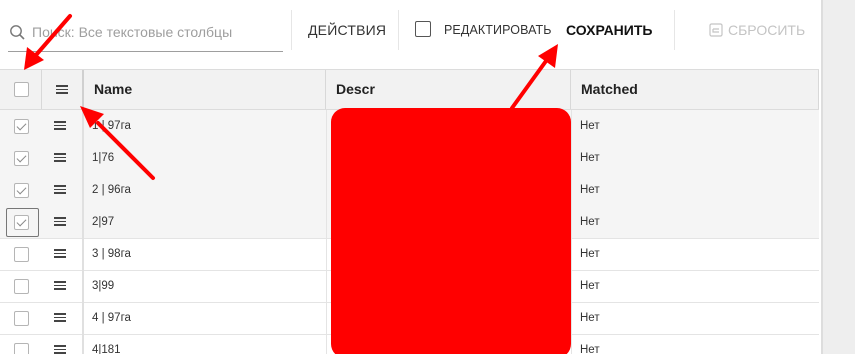 This screenshot has height=354, width=855. I want to click on column-header-name-label: Name, so click(113, 89).